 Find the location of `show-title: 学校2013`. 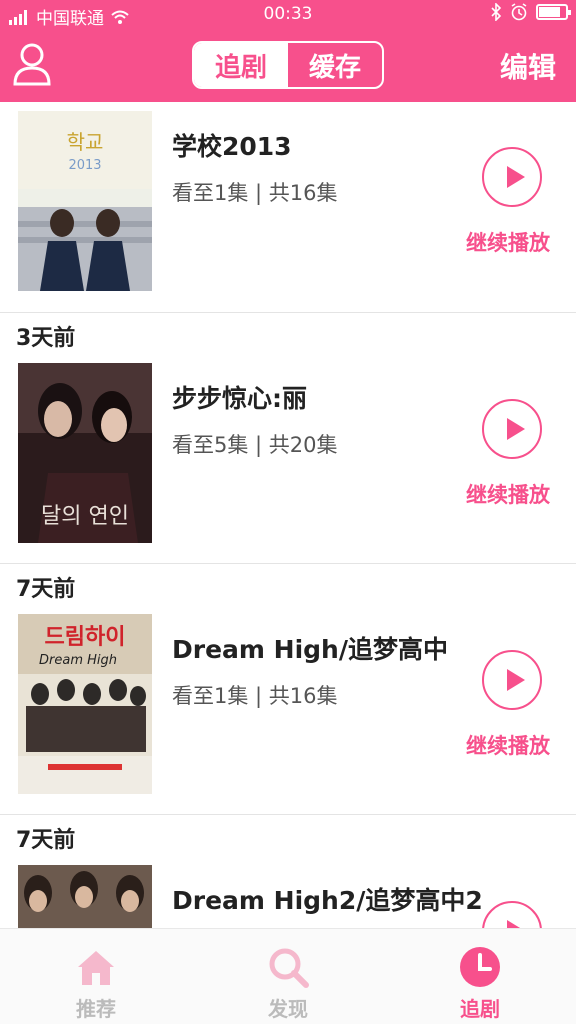

show-title: 学校2013 is located at coordinates (232, 146).